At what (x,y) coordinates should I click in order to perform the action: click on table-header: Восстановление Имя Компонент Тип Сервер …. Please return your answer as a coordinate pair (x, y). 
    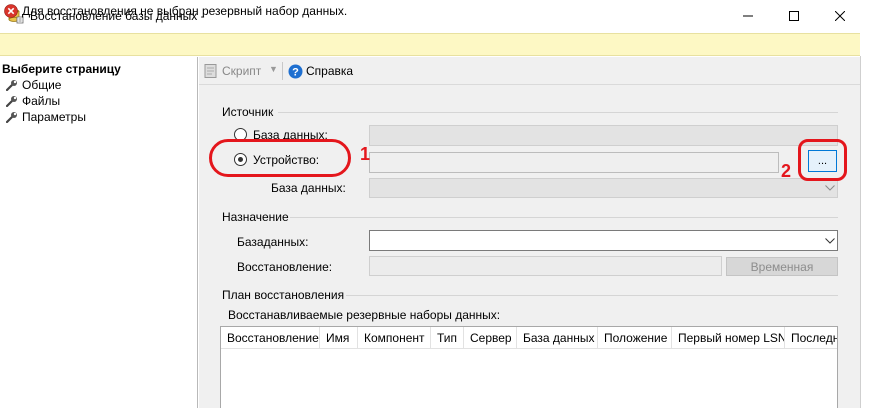
    Looking at the image, I should click on (529, 338).